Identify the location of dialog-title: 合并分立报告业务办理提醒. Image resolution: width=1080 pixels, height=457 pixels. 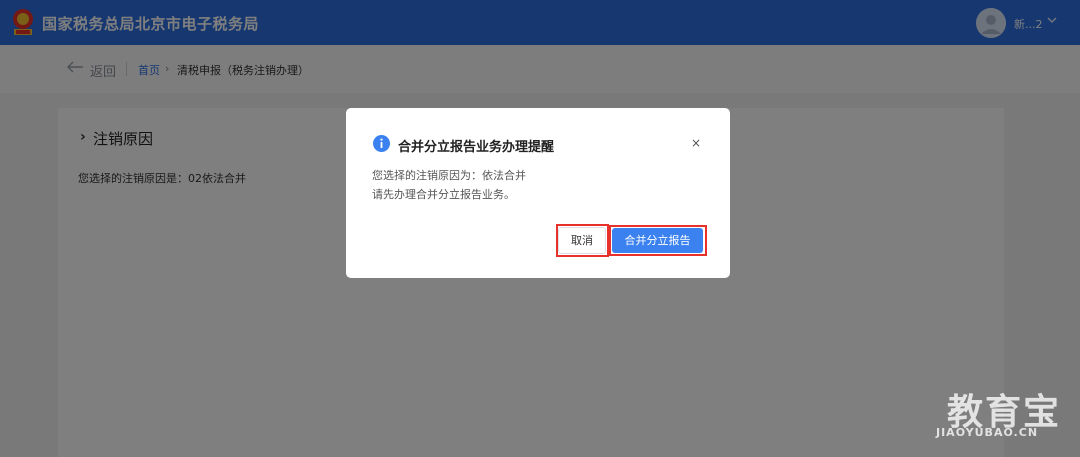
(476, 147).